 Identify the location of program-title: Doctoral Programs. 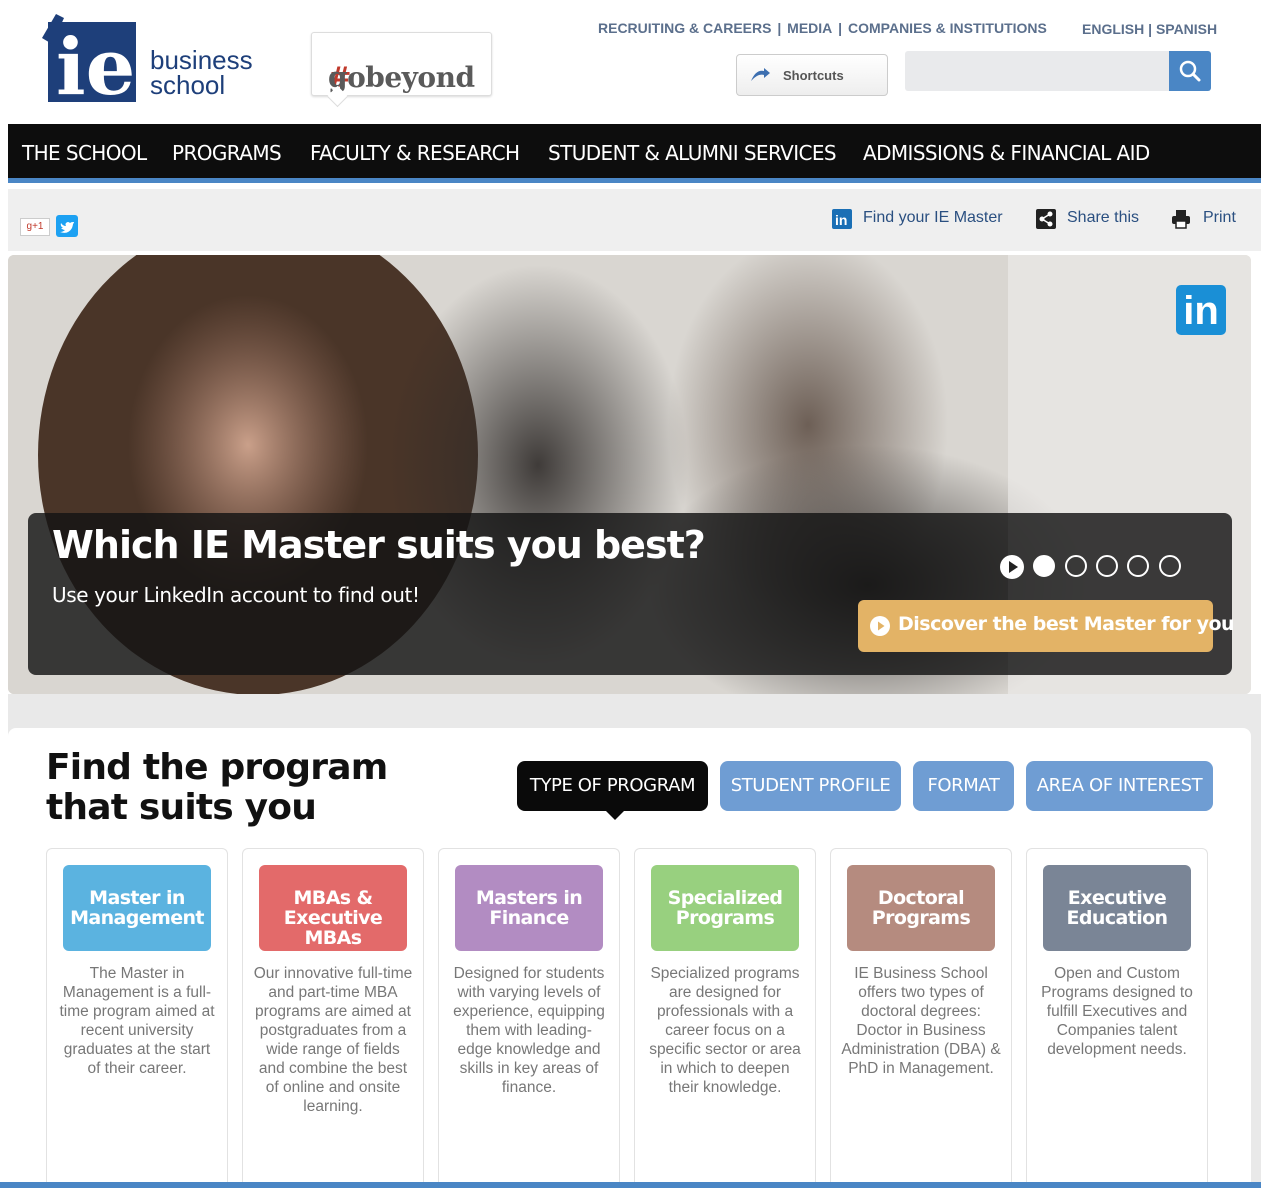
(921, 908).